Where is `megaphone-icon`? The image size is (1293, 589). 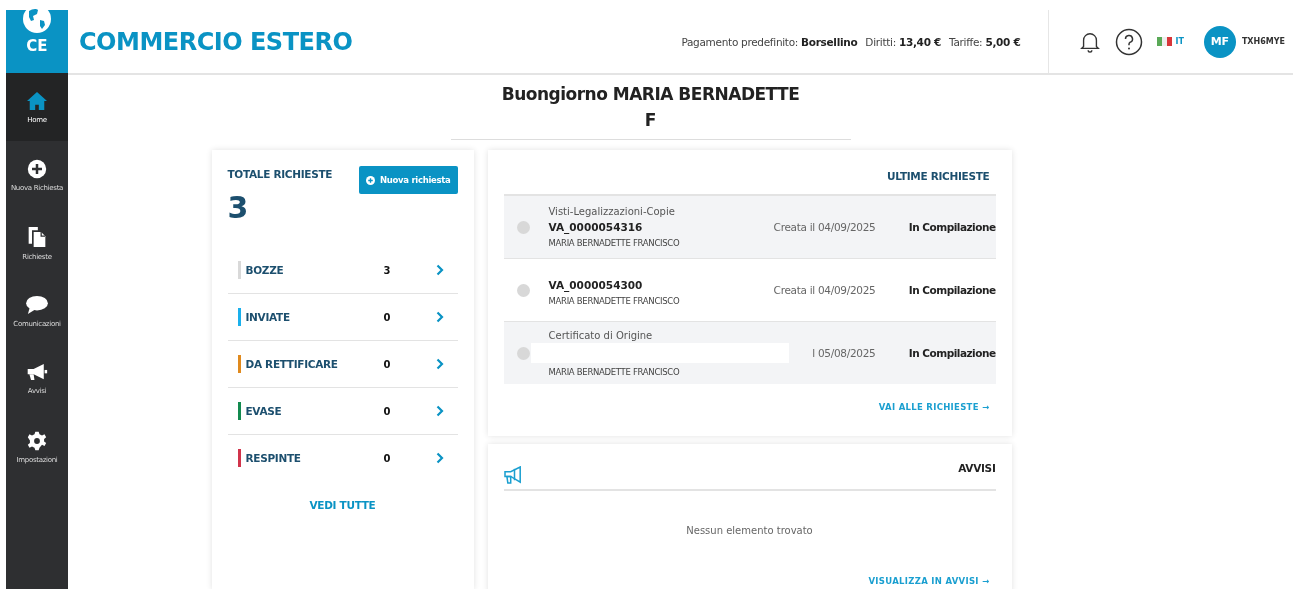
megaphone-icon is located at coordinates (37, 372).